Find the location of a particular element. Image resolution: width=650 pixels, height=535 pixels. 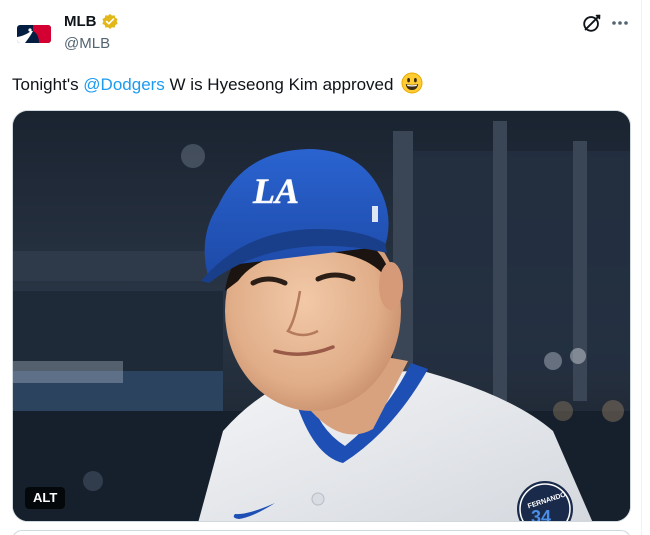

tweet-text-start: Tonight's is located at coordinates (48, 84).